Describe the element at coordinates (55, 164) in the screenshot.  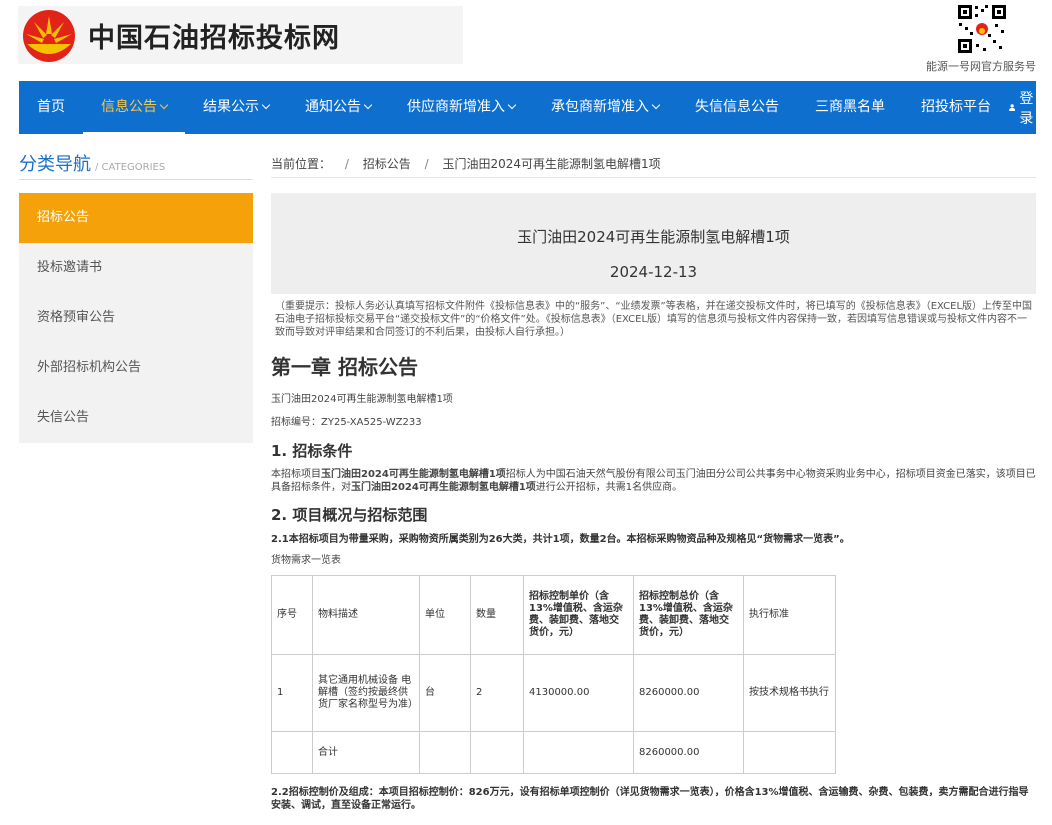
I see `sidebar-title: 分类导航` at that location.